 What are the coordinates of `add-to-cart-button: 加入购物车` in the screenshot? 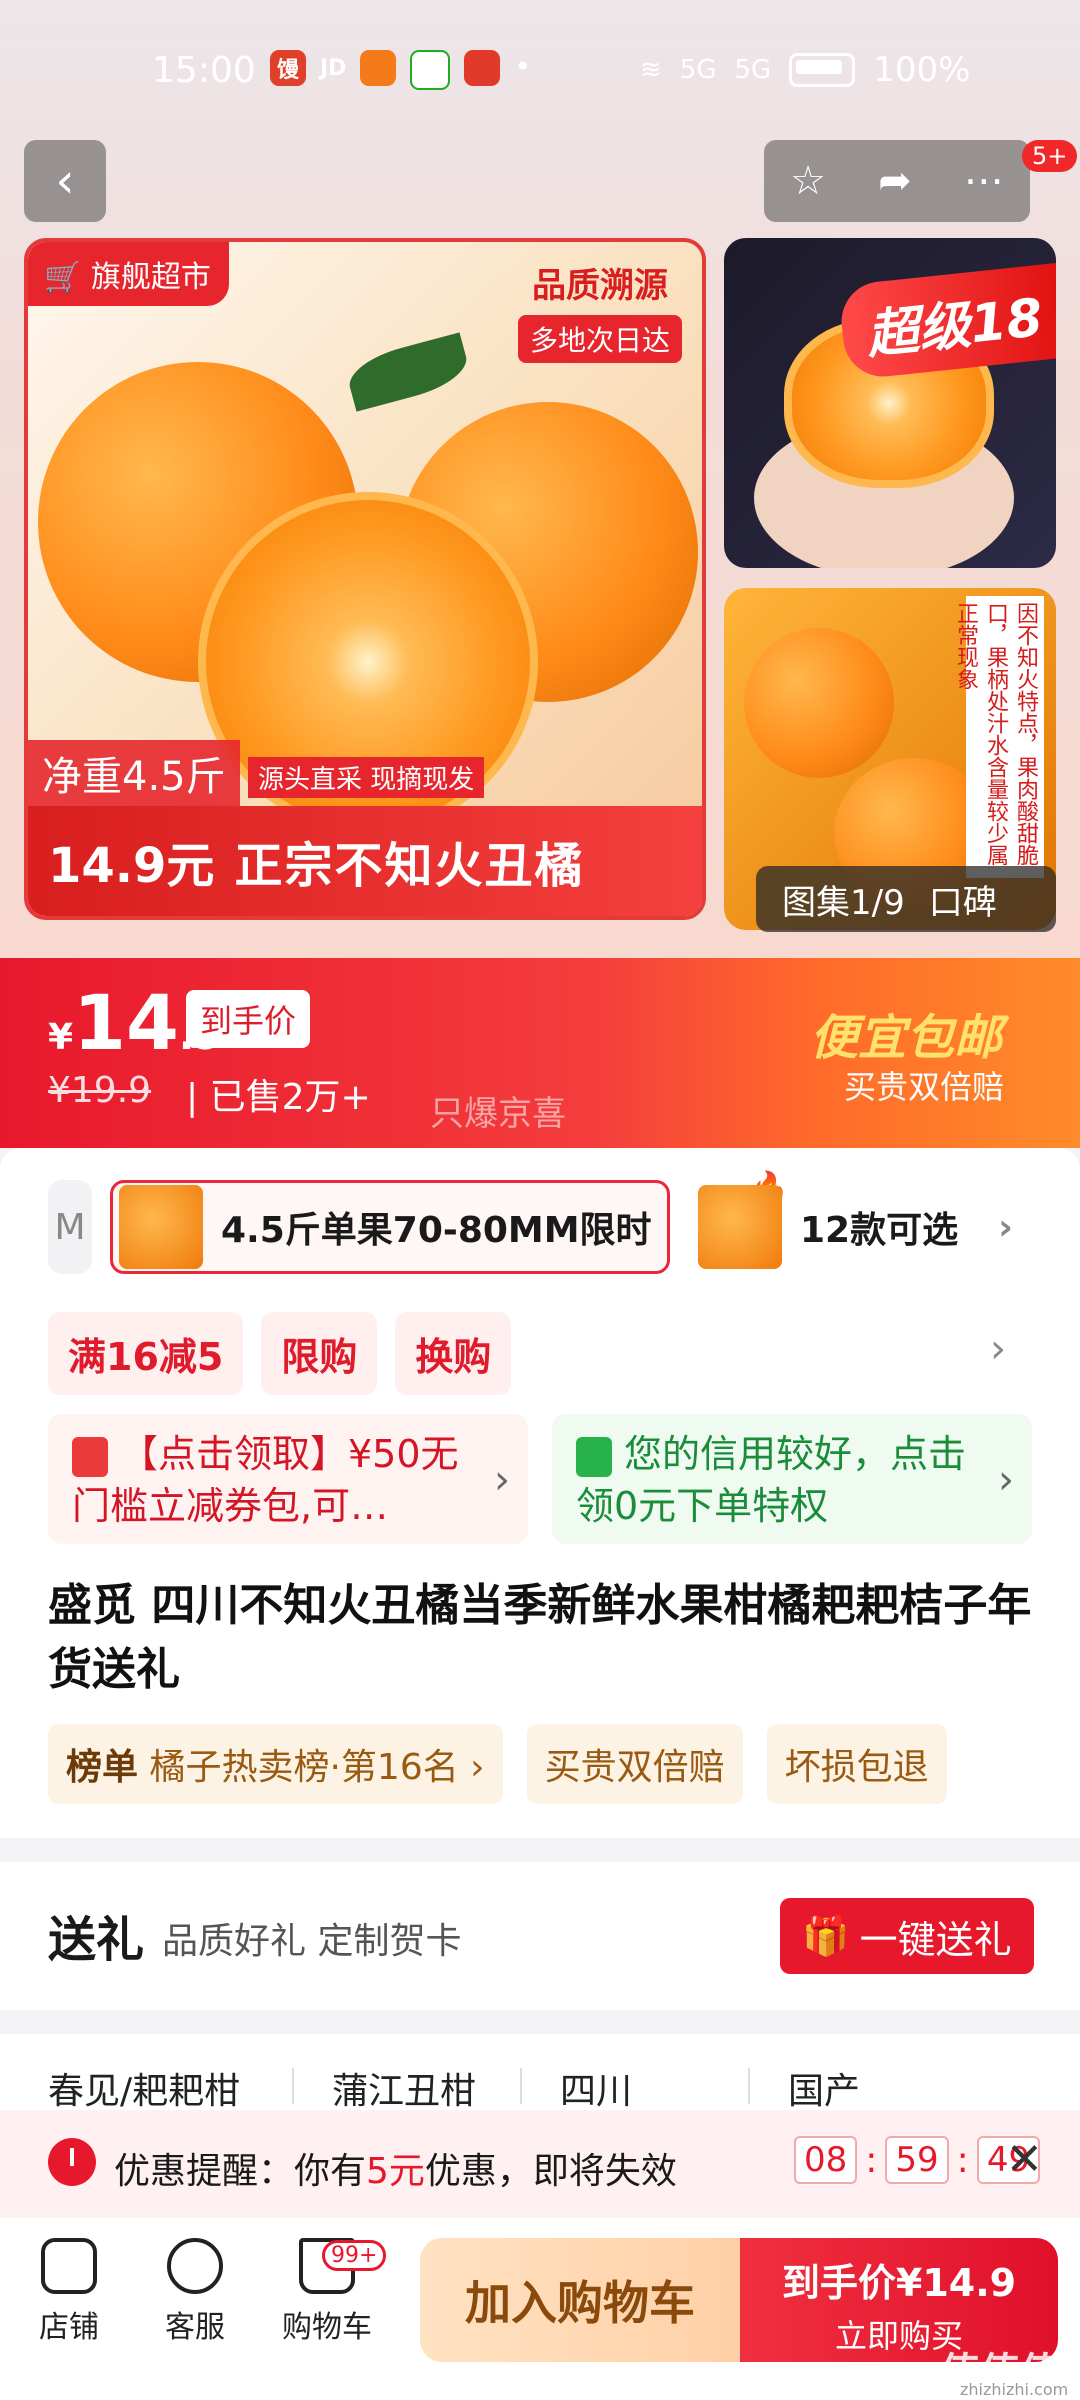 It's located at (580, 2300).